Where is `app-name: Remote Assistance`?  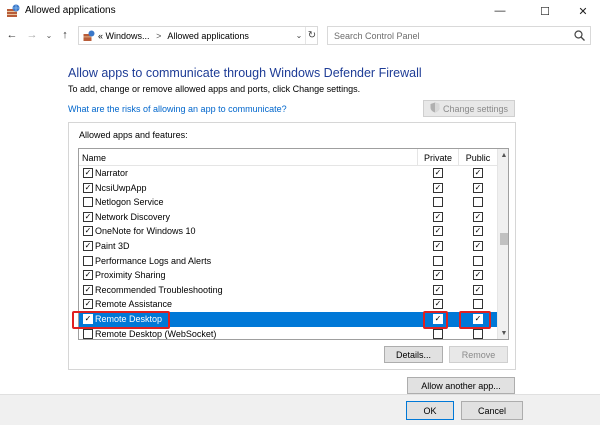 app-name: Remote Assistance is located at coordinates (134, 304).